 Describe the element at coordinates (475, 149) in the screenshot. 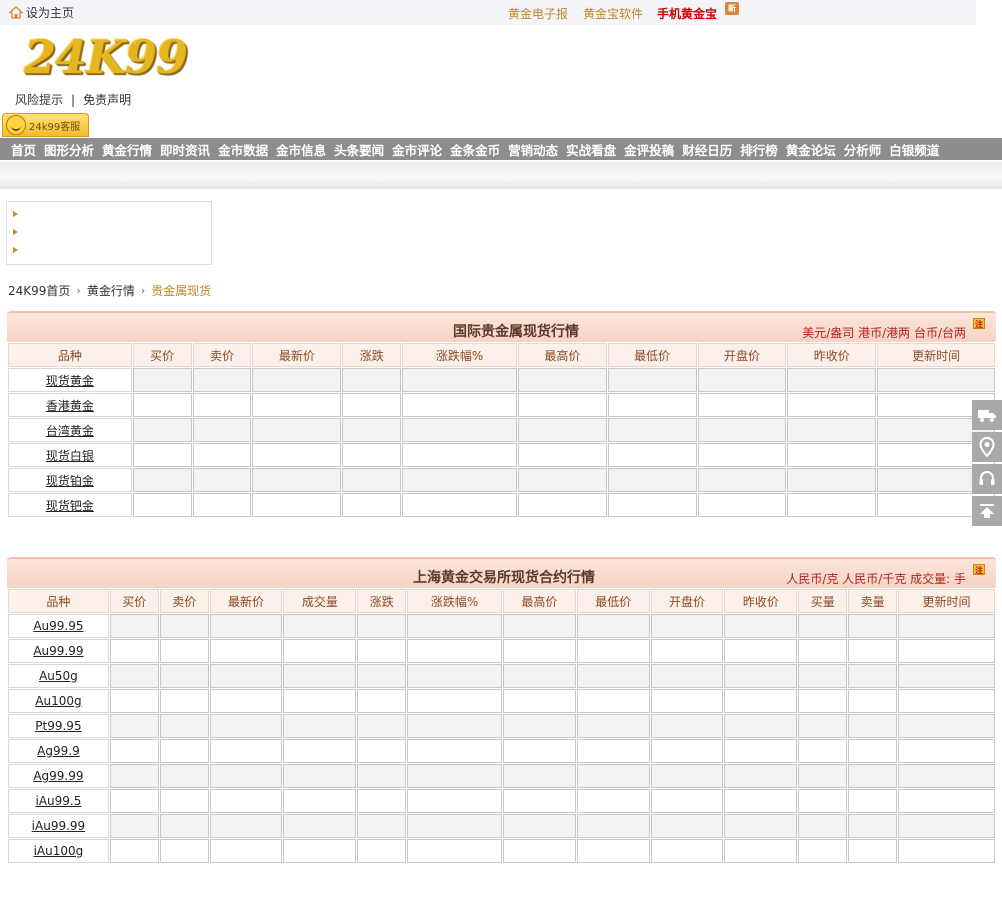

I see `nav-item-bars-coins: 金条金币` at that location.